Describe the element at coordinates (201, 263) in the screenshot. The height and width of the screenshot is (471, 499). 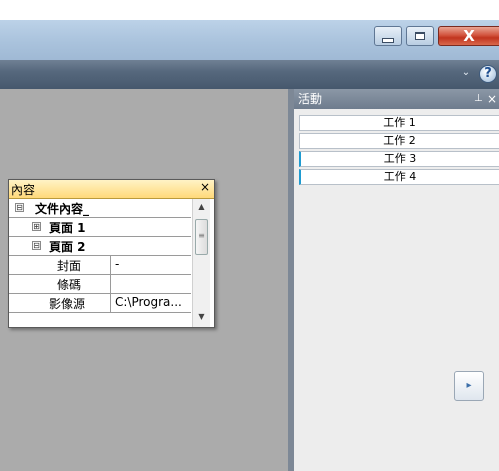
I see `vertical-scrollbar: ▲ ≡ ▼` at that location.